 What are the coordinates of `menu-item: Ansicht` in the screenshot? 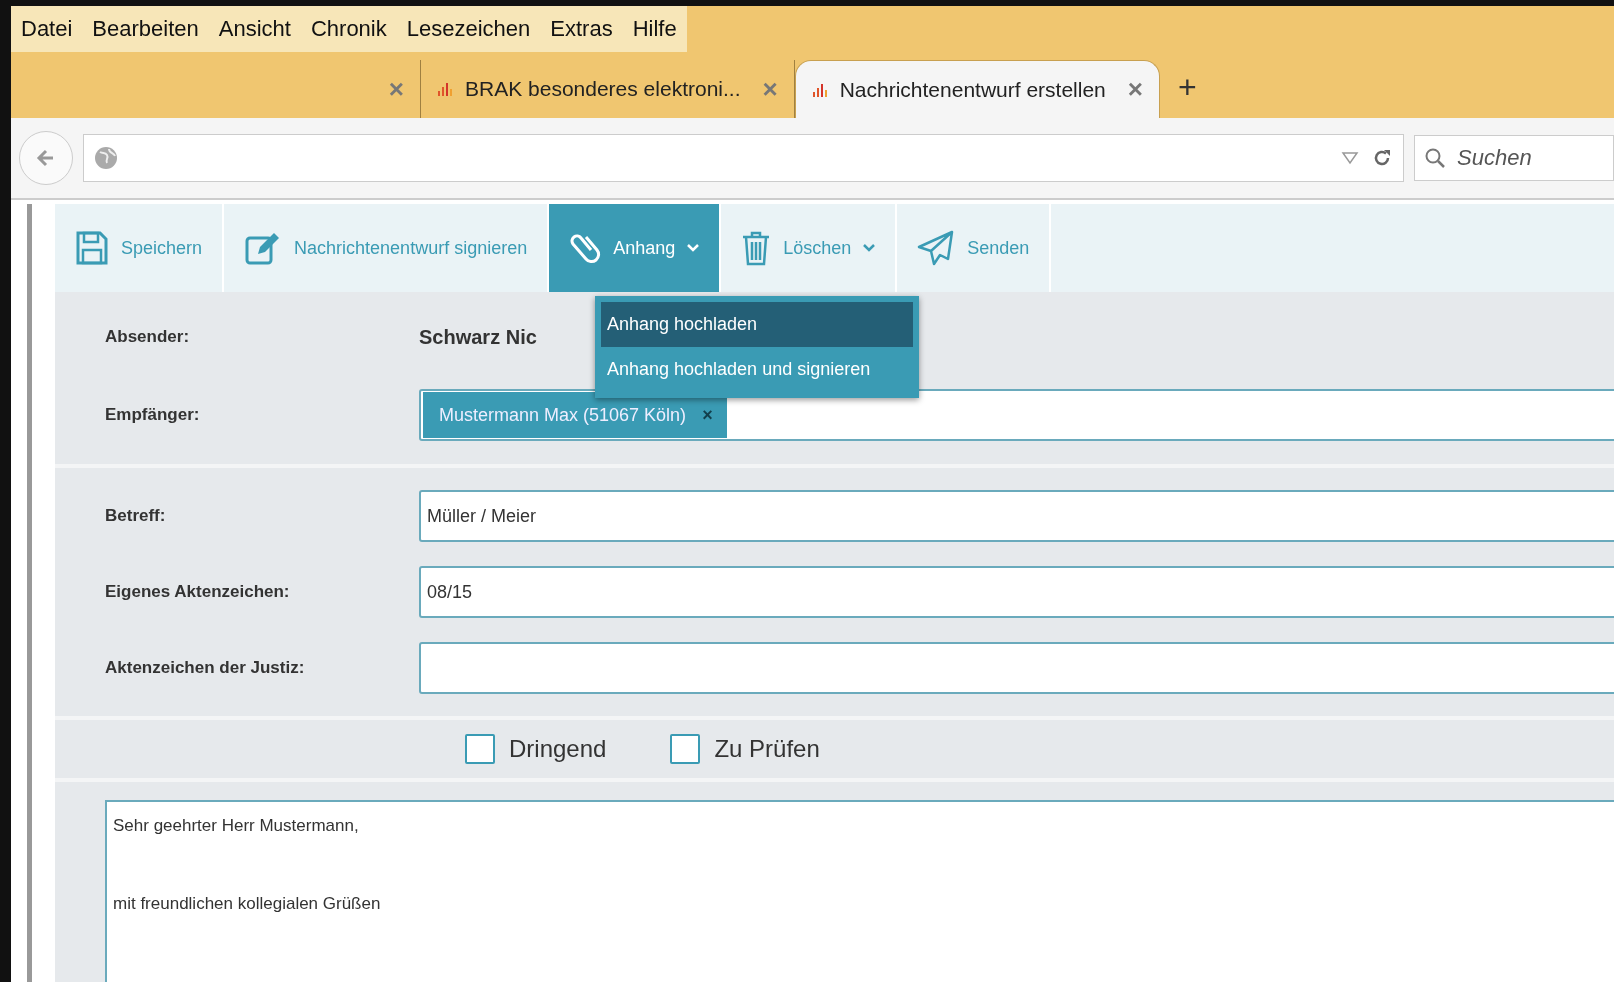 It's located at (254, 29).